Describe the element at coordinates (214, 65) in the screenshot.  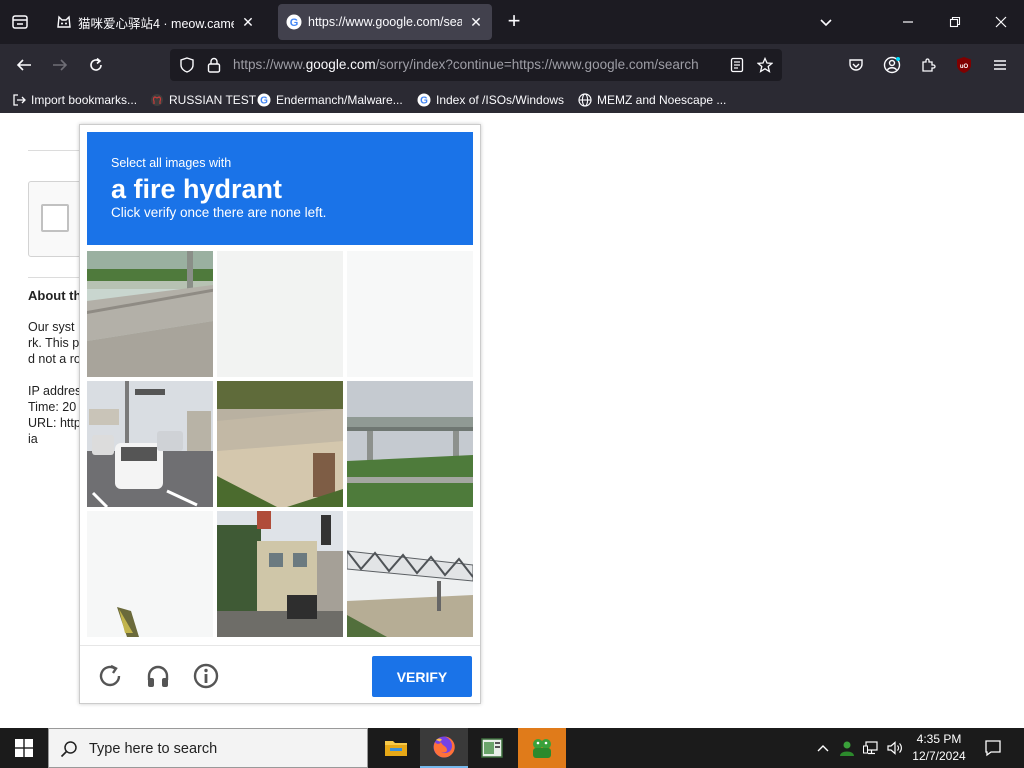
I see `lock-icon` at that location.